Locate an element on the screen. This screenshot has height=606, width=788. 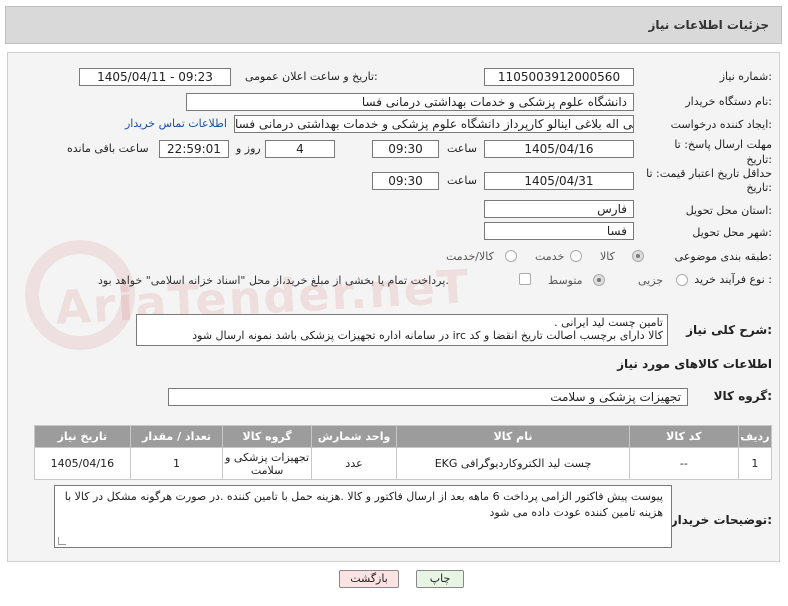
description-line-1: تامین چست لید ایرانی . is located at coordinates (608, 322).